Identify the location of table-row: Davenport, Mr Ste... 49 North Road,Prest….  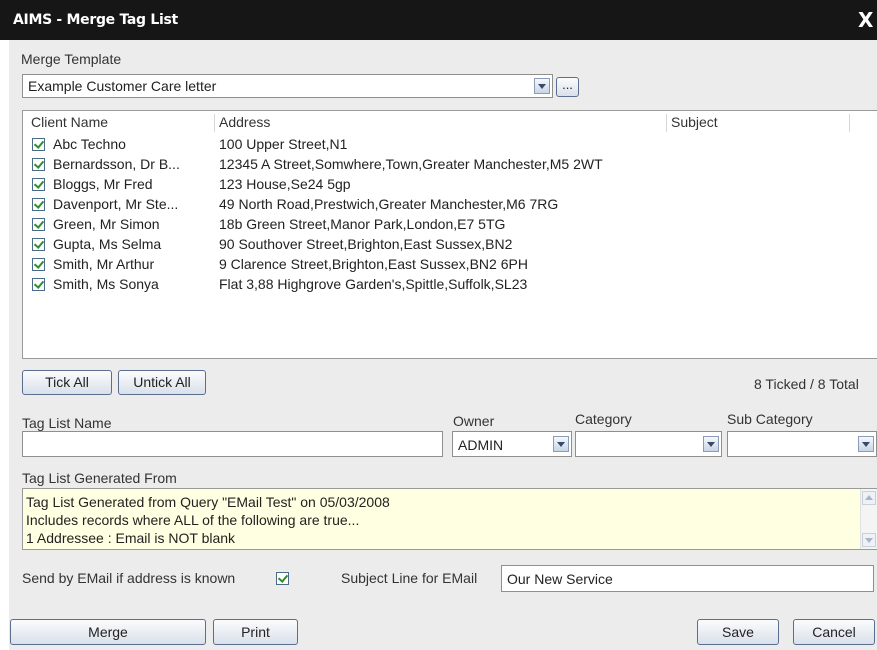
(450, 205).